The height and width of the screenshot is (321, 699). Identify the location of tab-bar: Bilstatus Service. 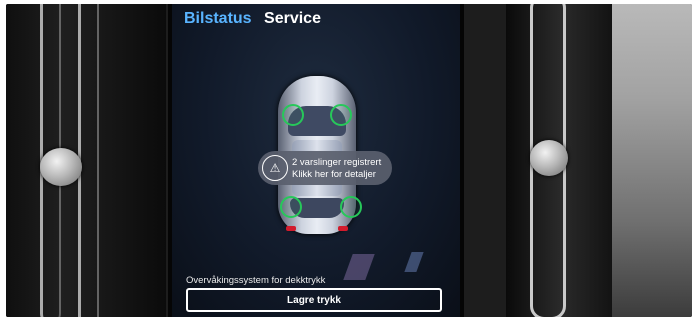
(252, 19).